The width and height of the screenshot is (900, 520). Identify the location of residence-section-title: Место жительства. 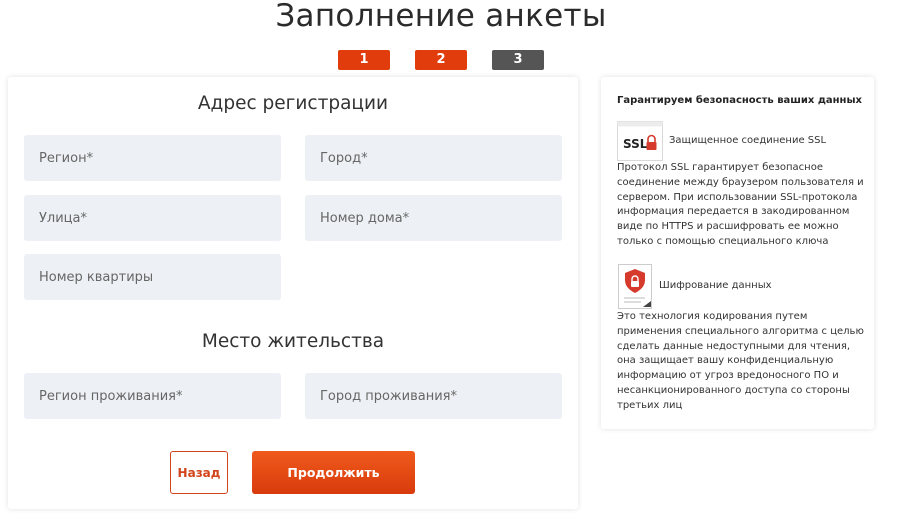
(293, 341).